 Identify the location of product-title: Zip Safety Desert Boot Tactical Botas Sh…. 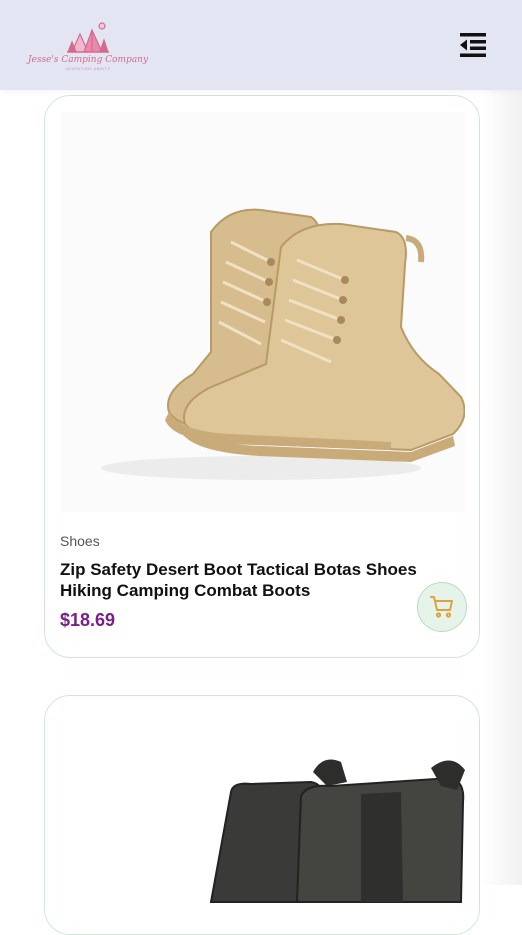
(250, 580).